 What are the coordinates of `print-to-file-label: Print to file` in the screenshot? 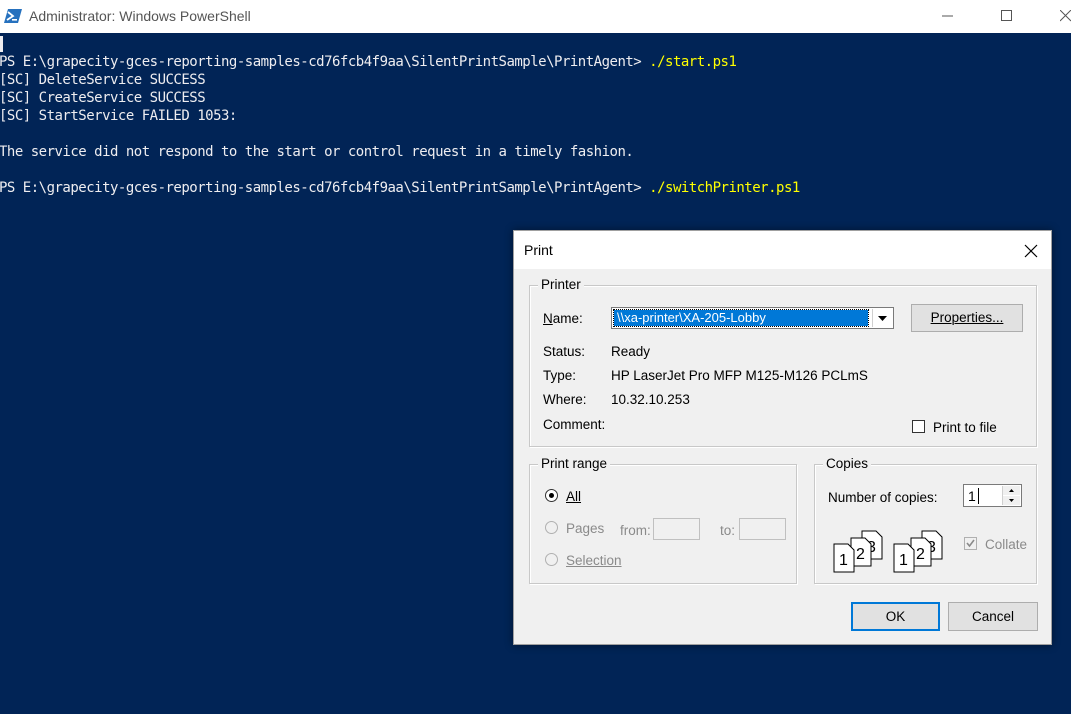 It's located at (965, 427).